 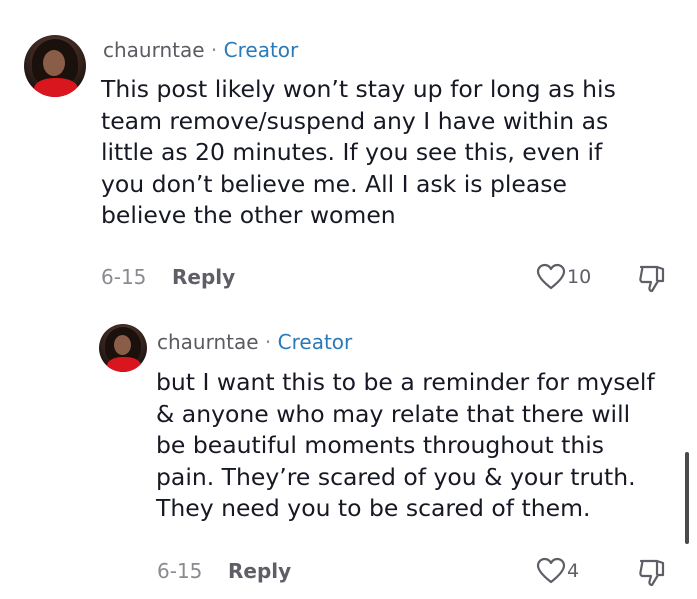 I want to click on like-count: 4, so click(x=573, y=570).